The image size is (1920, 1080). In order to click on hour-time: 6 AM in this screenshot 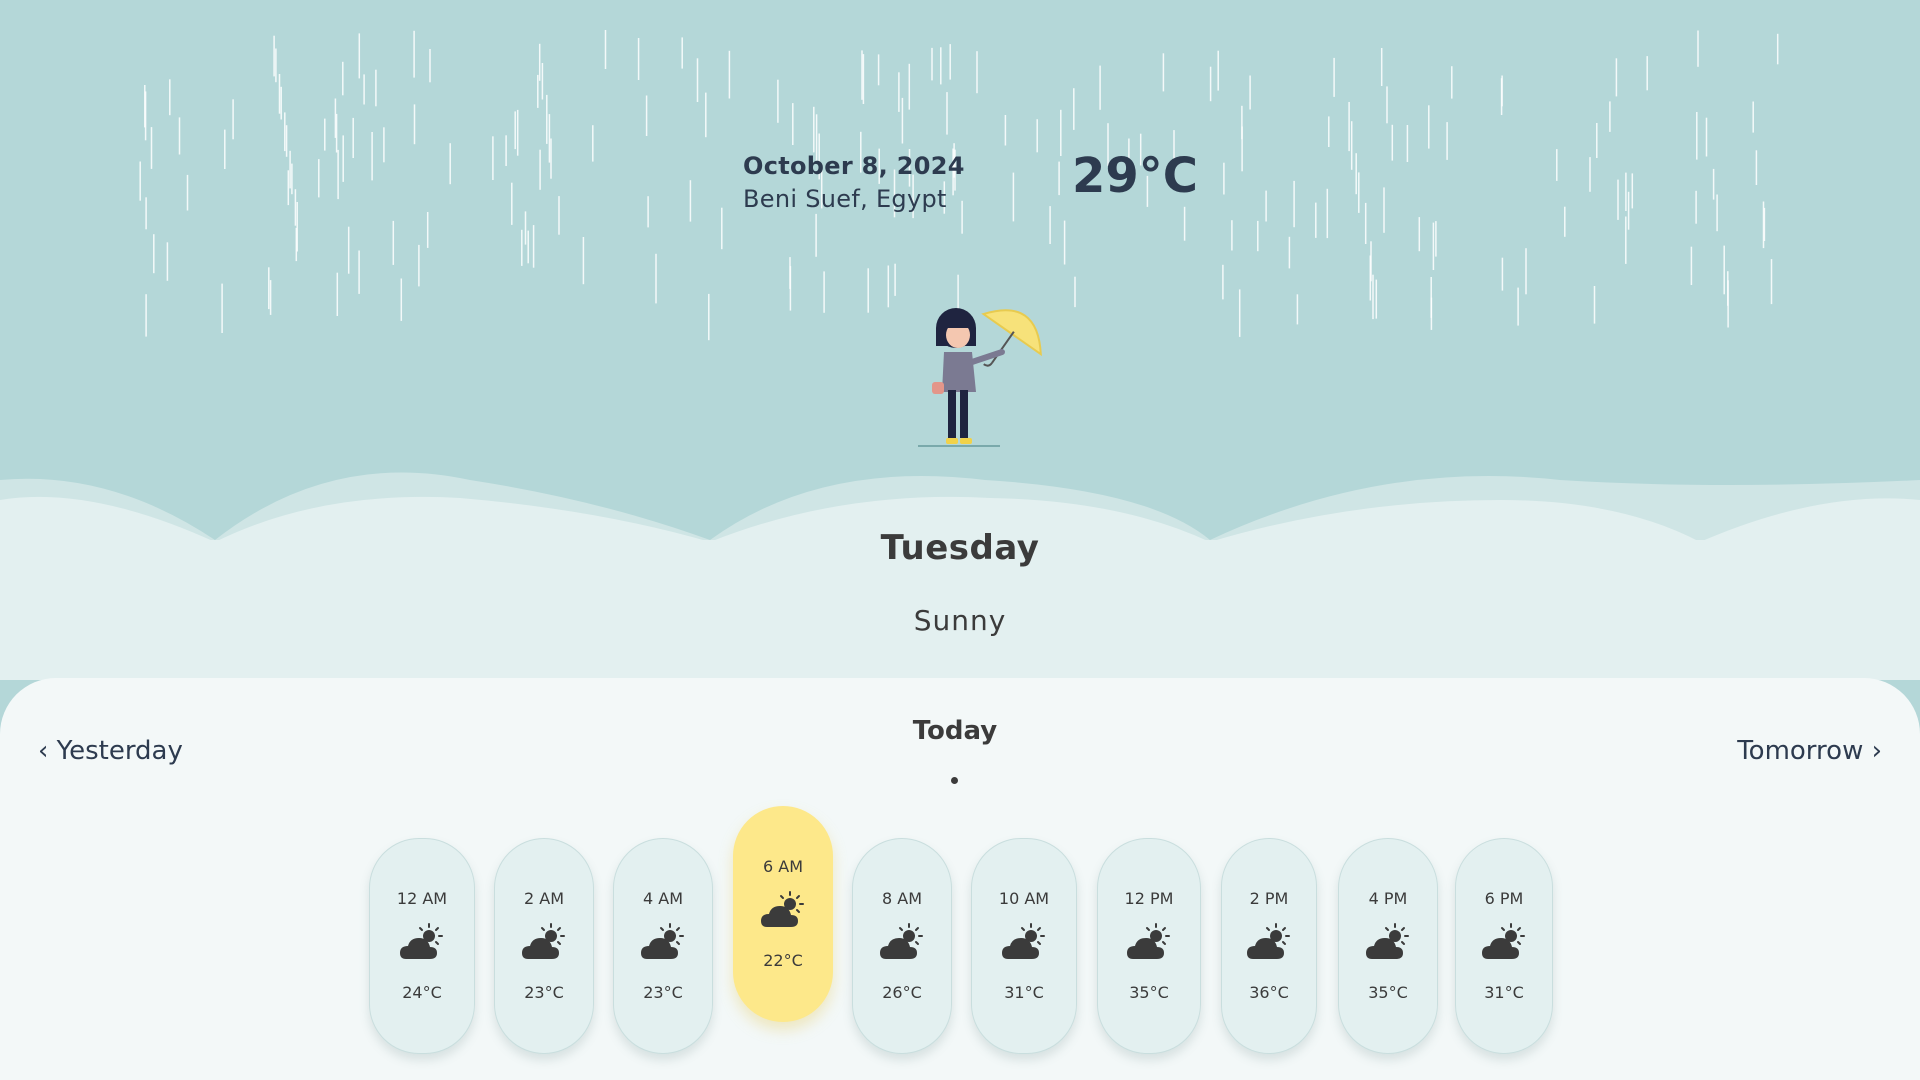, I will do `click(782, 866)`.